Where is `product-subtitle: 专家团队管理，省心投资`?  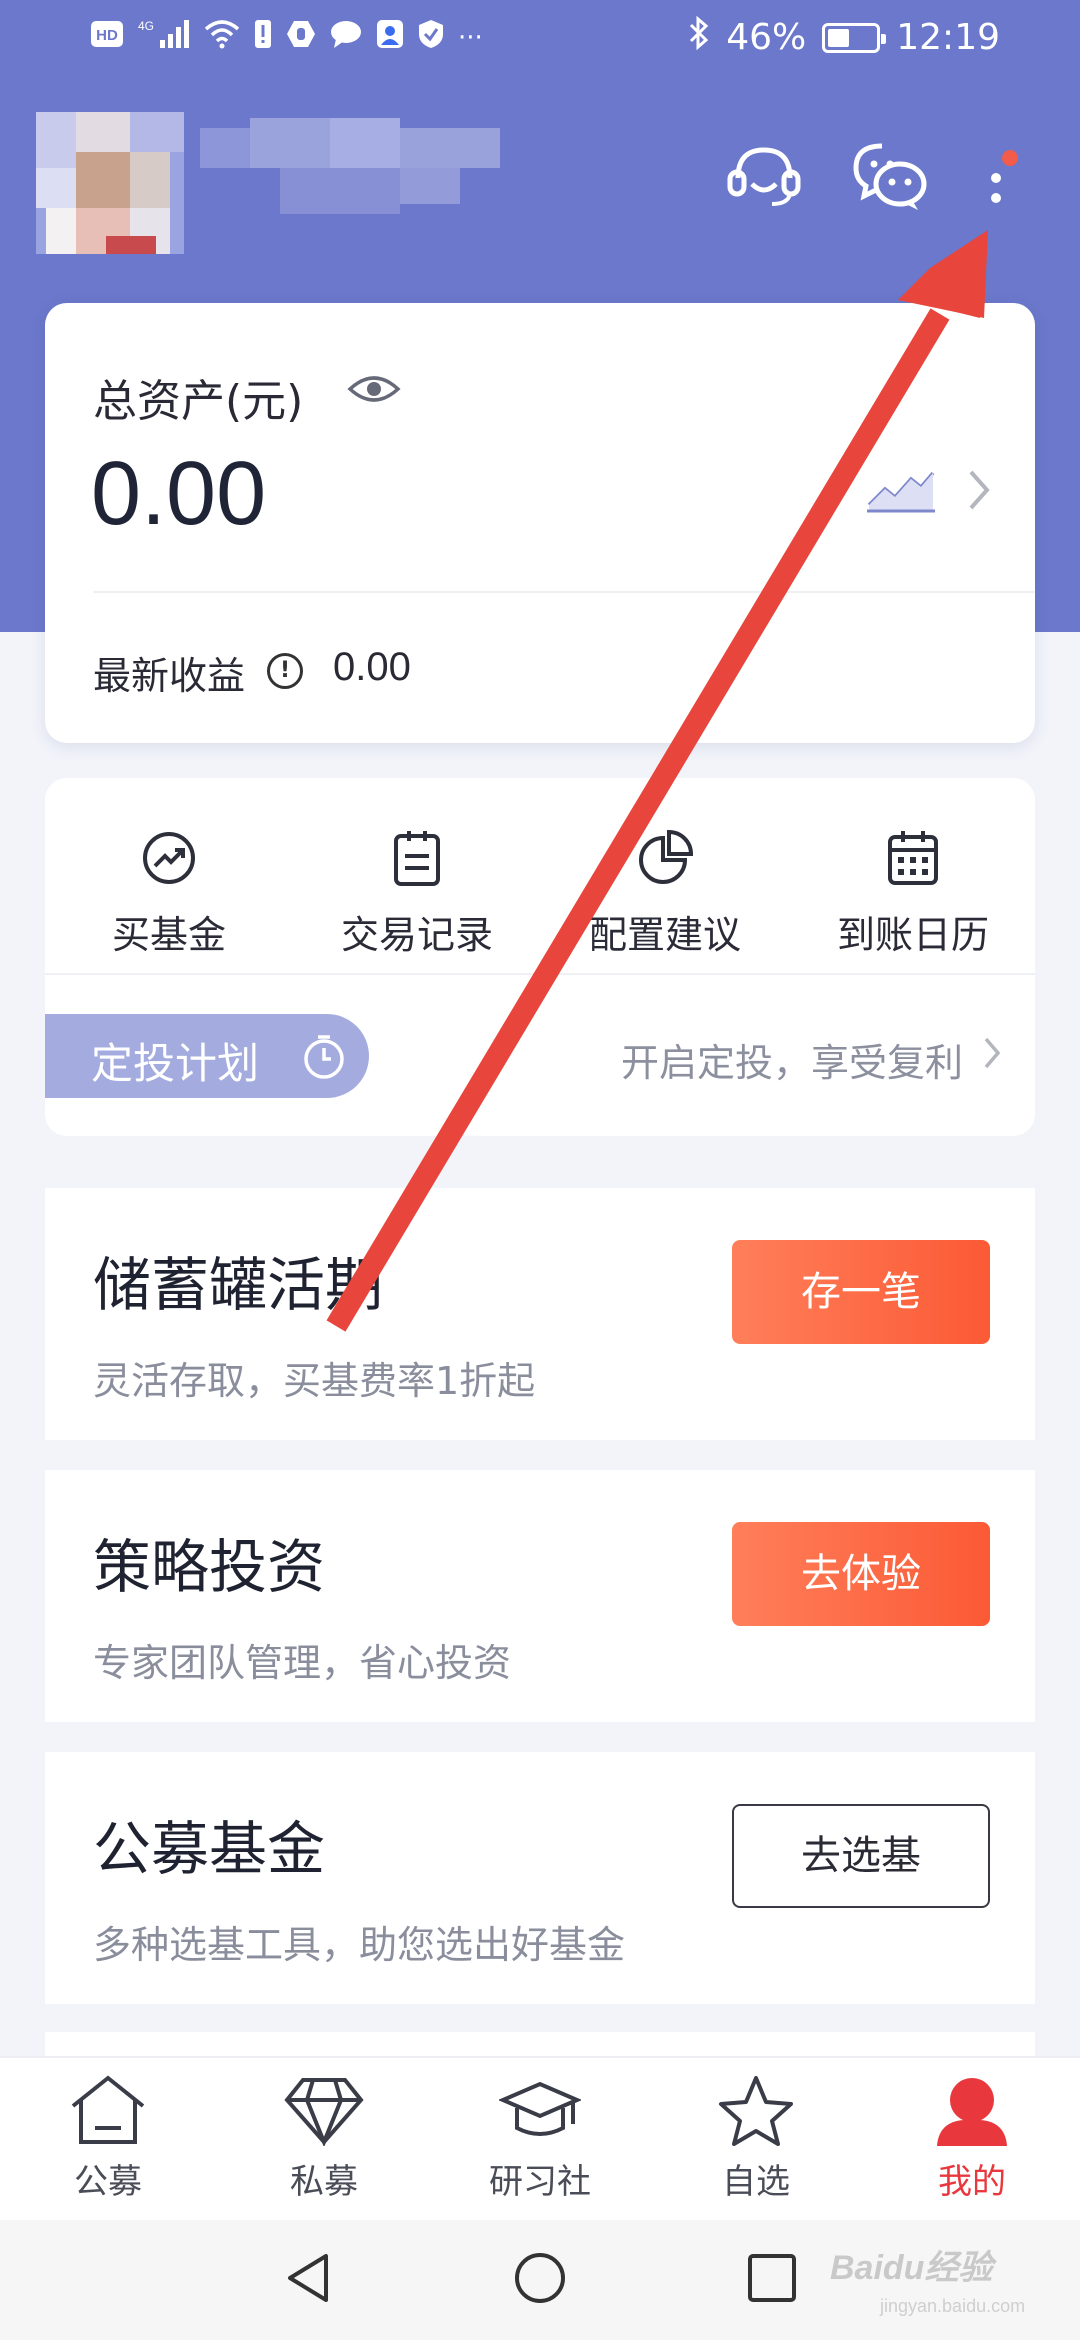 product-subtitle: 专家团队管理，省心投资 is located at coordinates (302, 1663).